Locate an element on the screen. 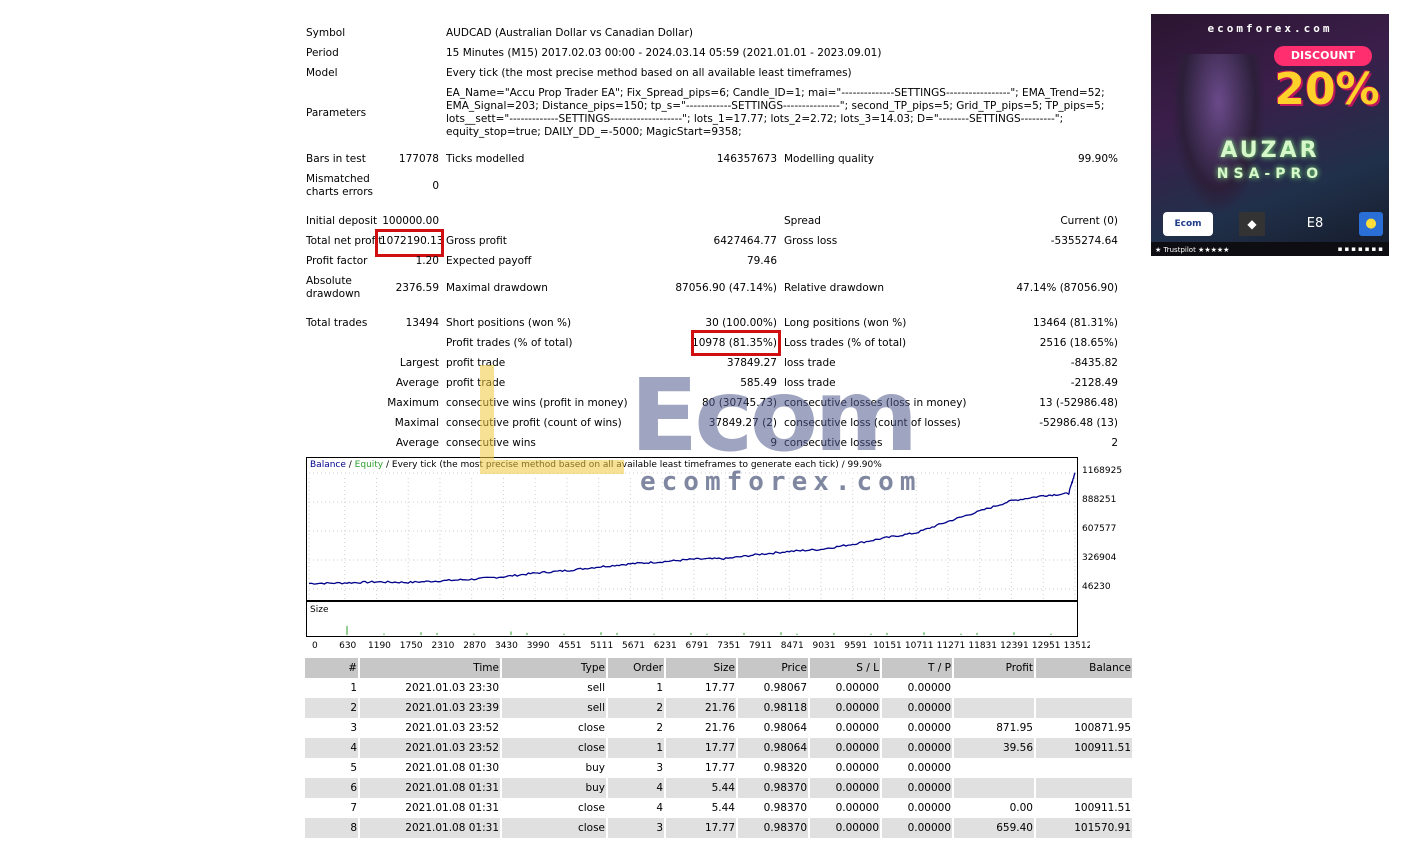 The width and height of the screenshot is (1420, 842). period-label: Period is located at coordinates (322, 53).